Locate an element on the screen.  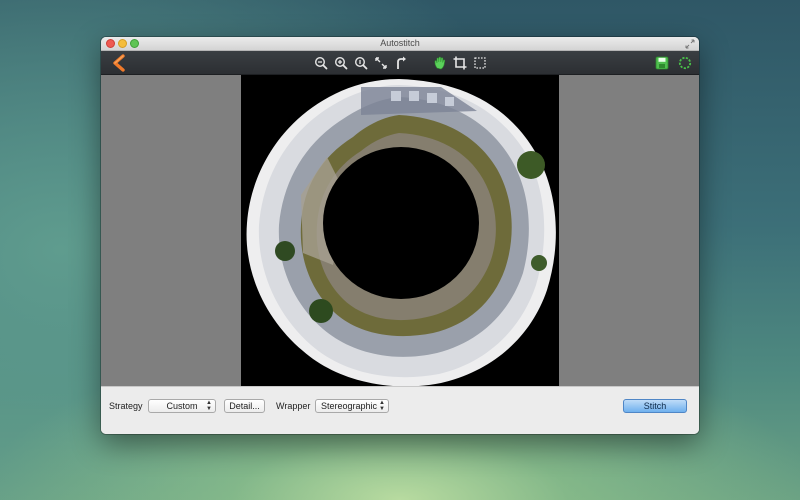
zoom-out-icon is located at coordinates (321, 63).